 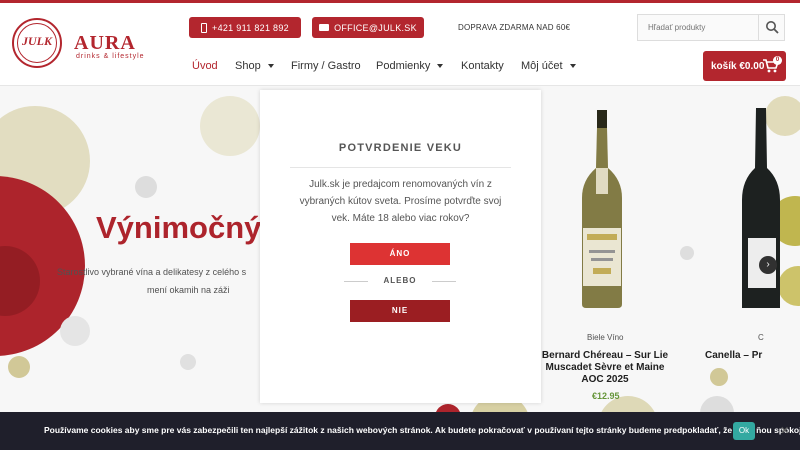 What do you see at coordinates (777, 60) in the screenshot?
I see `cart-count-badge: 0` at bounding box center [777, 60].